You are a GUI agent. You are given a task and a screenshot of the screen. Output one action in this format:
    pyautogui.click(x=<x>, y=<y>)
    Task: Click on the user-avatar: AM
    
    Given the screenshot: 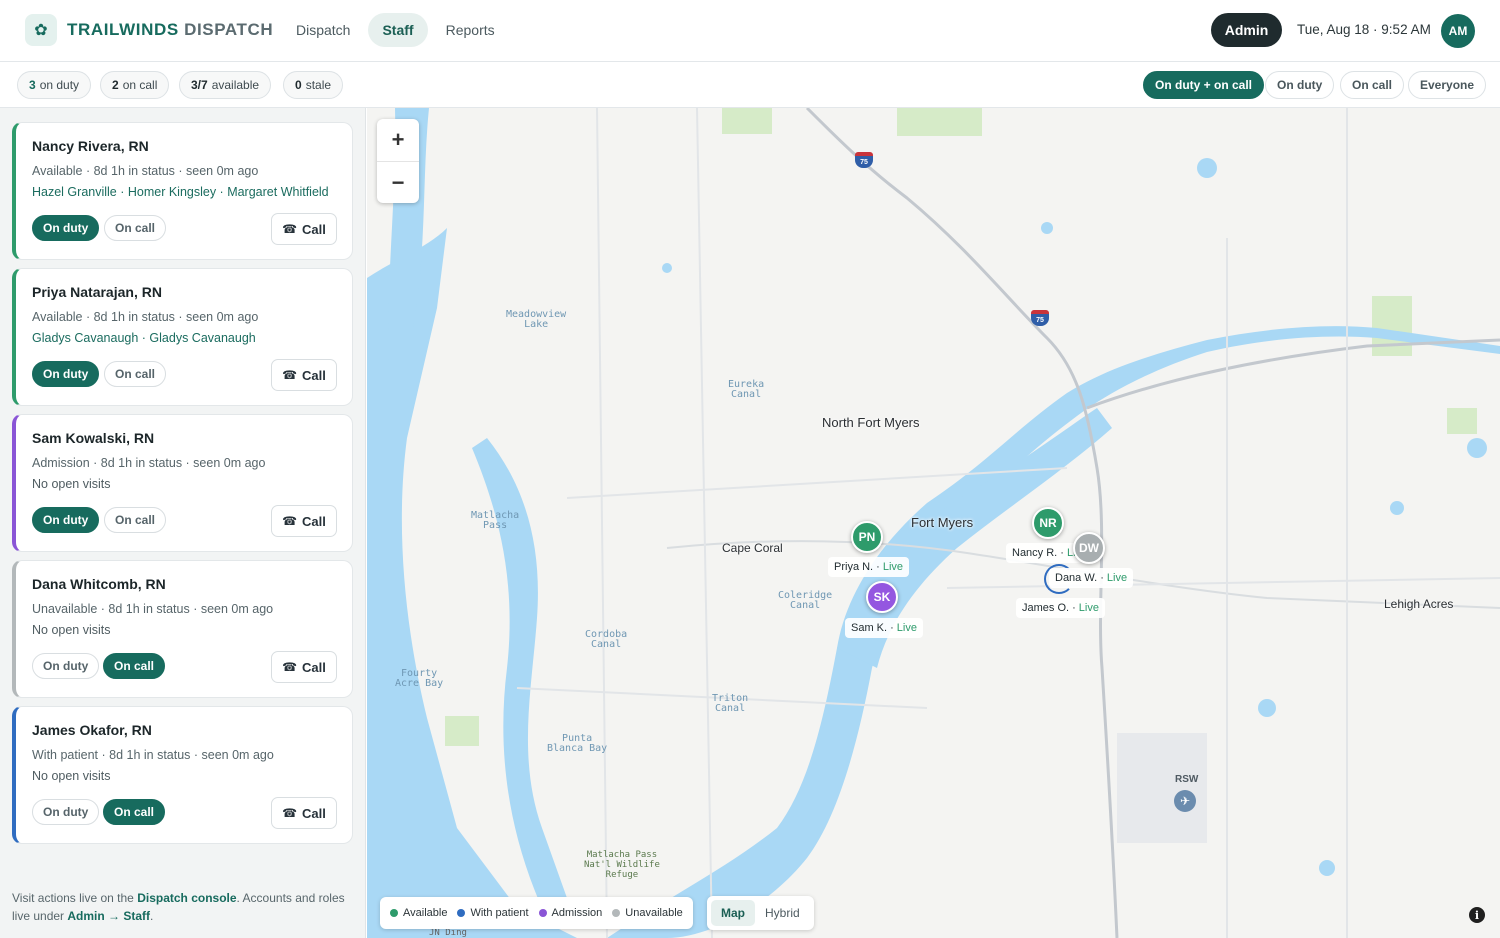 What is the action you would take?
    pyautogui.click(x=1458, y=31)
    